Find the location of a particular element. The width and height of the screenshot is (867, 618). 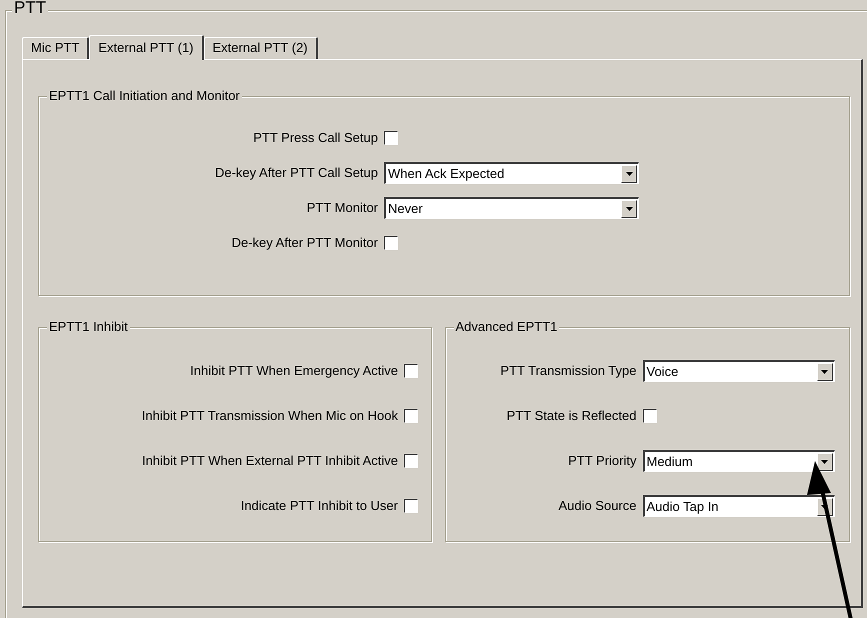

tab: External PTT (1) is located at coordinates (146, 47).